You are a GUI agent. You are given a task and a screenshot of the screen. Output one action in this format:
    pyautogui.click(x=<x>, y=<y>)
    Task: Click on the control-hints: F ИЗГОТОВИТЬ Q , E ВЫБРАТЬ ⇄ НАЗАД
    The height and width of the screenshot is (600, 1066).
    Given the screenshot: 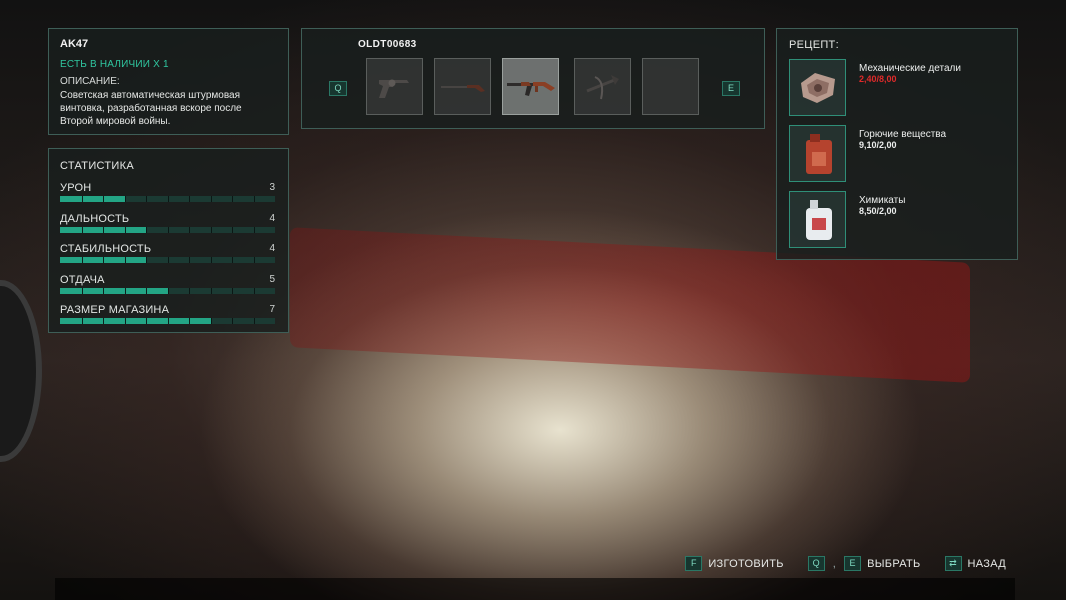 What is the action you would take?
    pyautogui.click(x=836, y=563)
    